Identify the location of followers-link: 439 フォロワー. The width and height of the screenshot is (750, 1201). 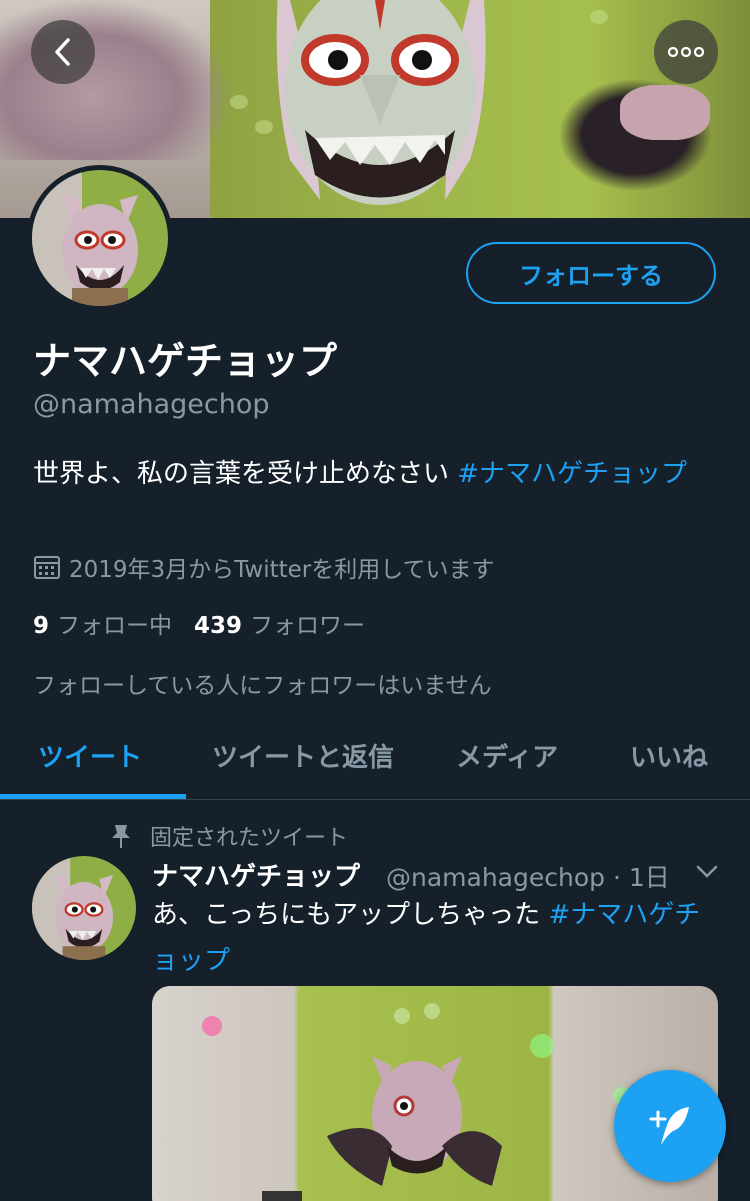
(279, 623).